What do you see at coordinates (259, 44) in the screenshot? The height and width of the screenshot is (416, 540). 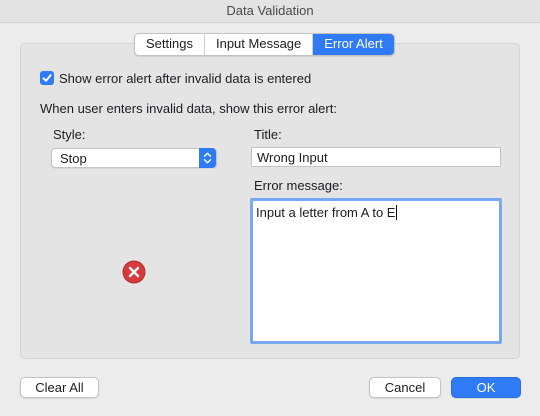 I see `tab-input-message: Input Message` at bounding box center [259, 44].